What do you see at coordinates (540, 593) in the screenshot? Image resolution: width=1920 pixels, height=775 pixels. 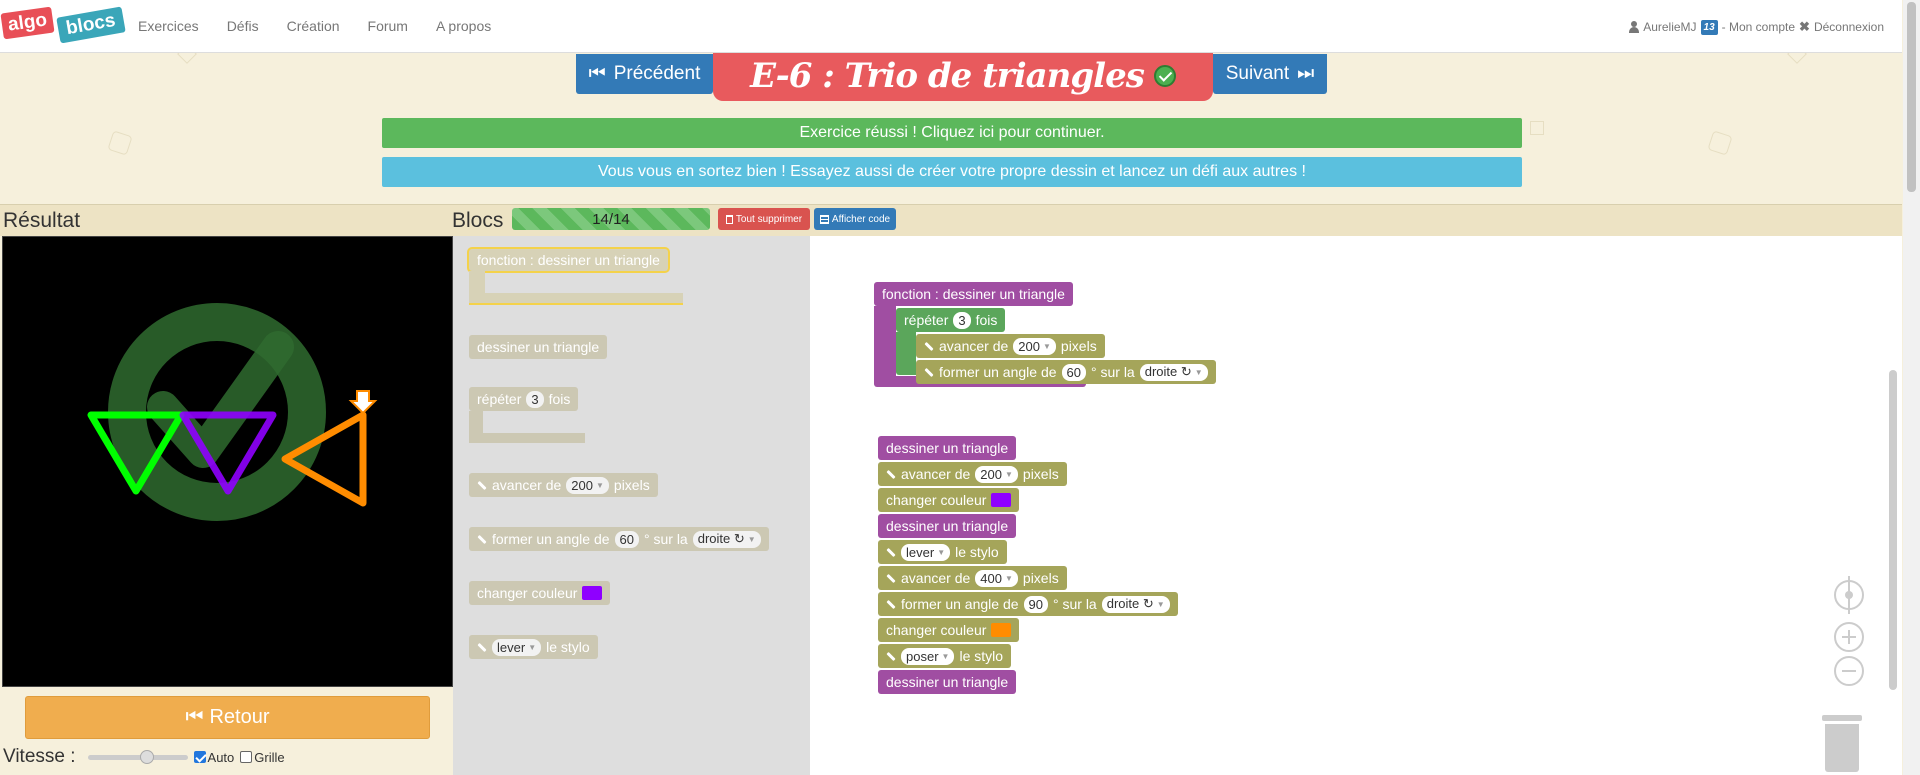 I see `toolbox-color-block: changer couleur` at bounding box center [540, 593].